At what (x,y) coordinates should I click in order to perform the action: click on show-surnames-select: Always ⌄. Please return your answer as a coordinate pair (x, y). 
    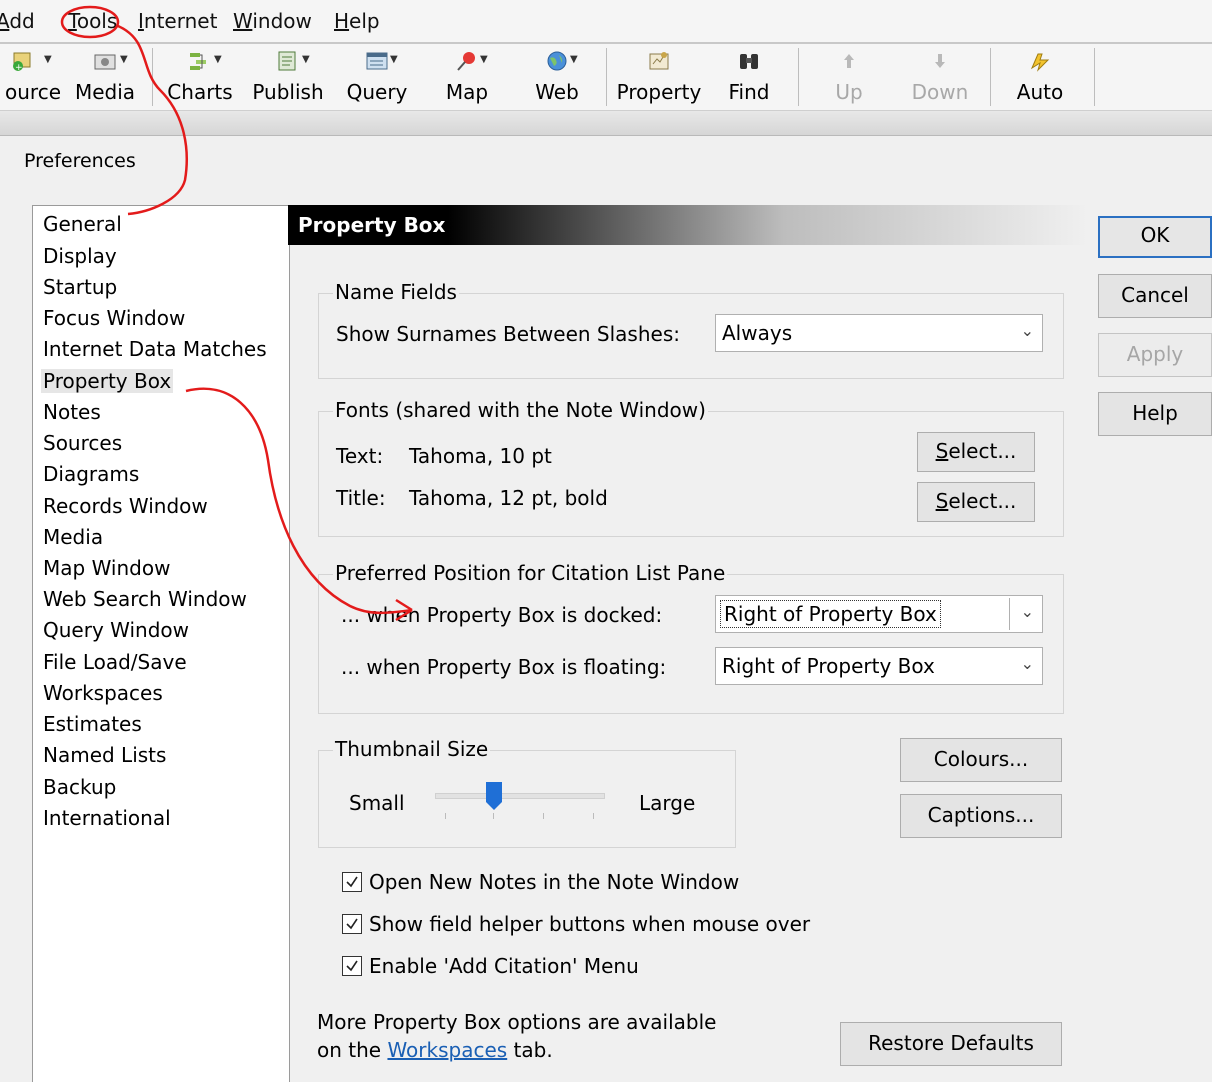
    Looking at the image, I should click on (879, 333).